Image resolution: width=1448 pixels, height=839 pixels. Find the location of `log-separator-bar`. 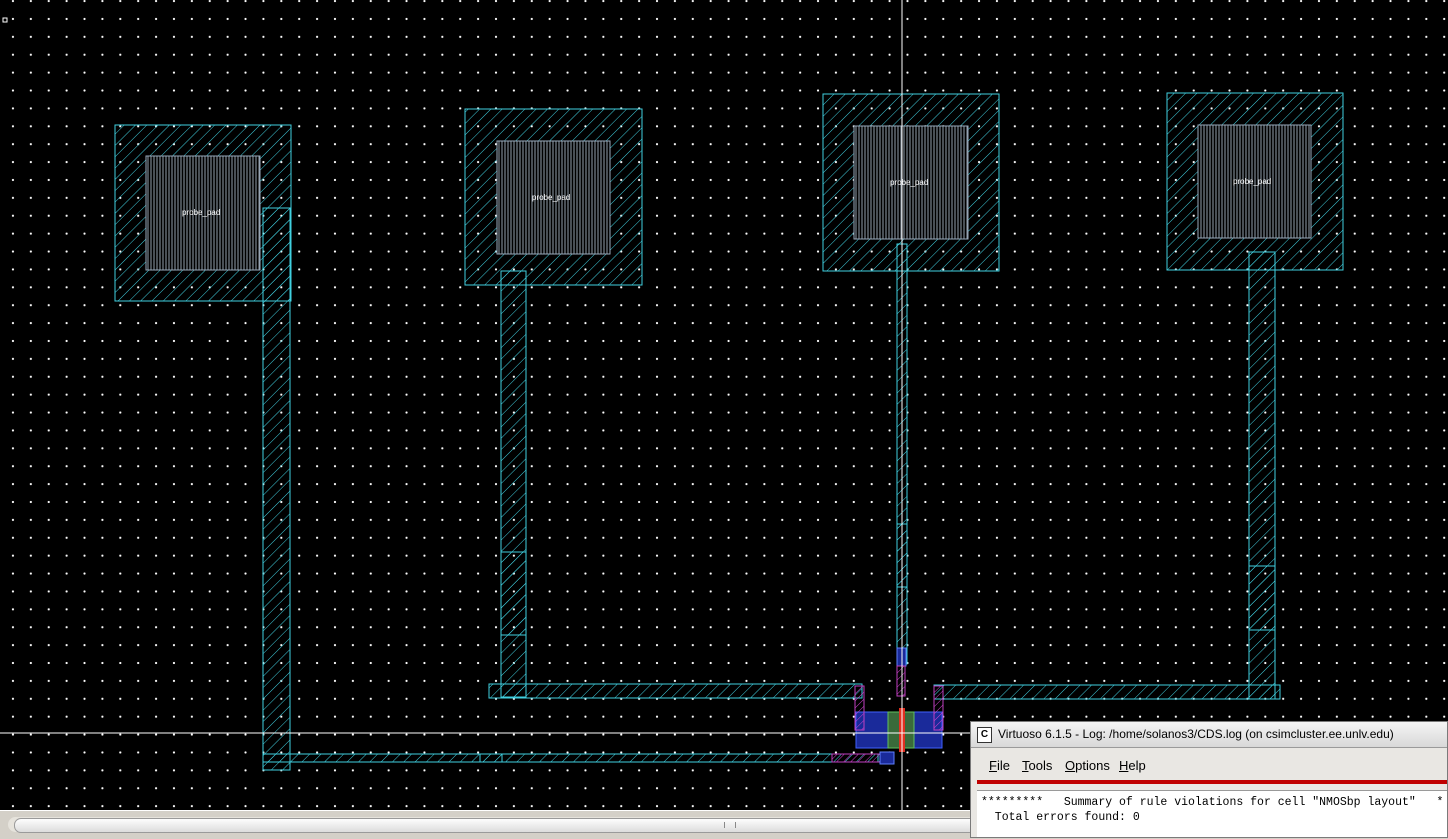

log-separator-bar is located at coordinates (1212, 782).